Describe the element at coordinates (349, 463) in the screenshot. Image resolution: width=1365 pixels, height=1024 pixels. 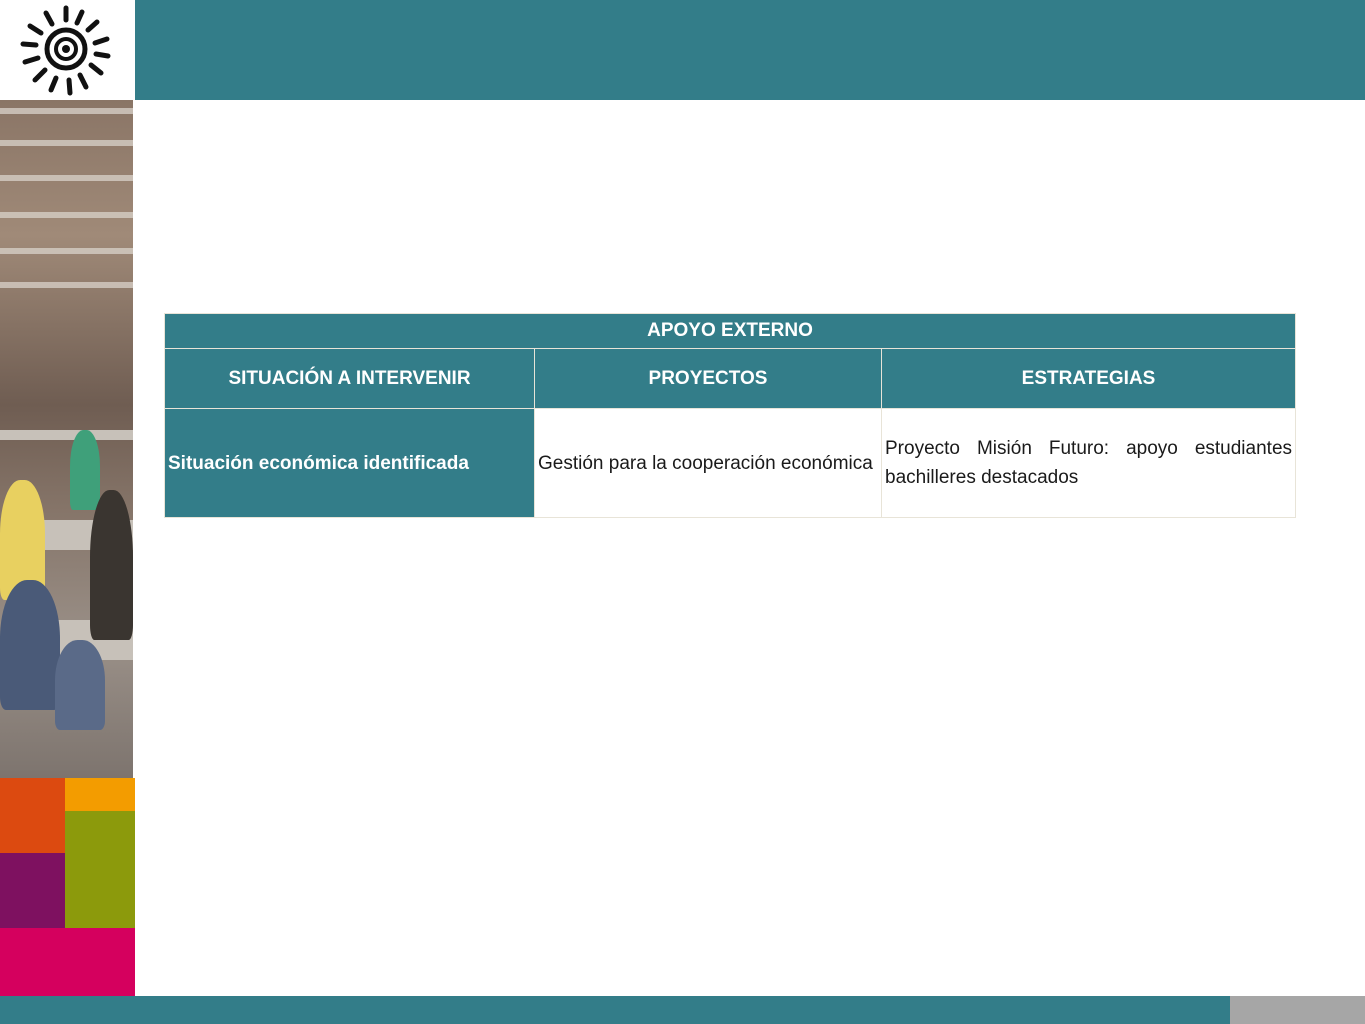
I see `cell-situacion: Situación económica identificada` at that location.